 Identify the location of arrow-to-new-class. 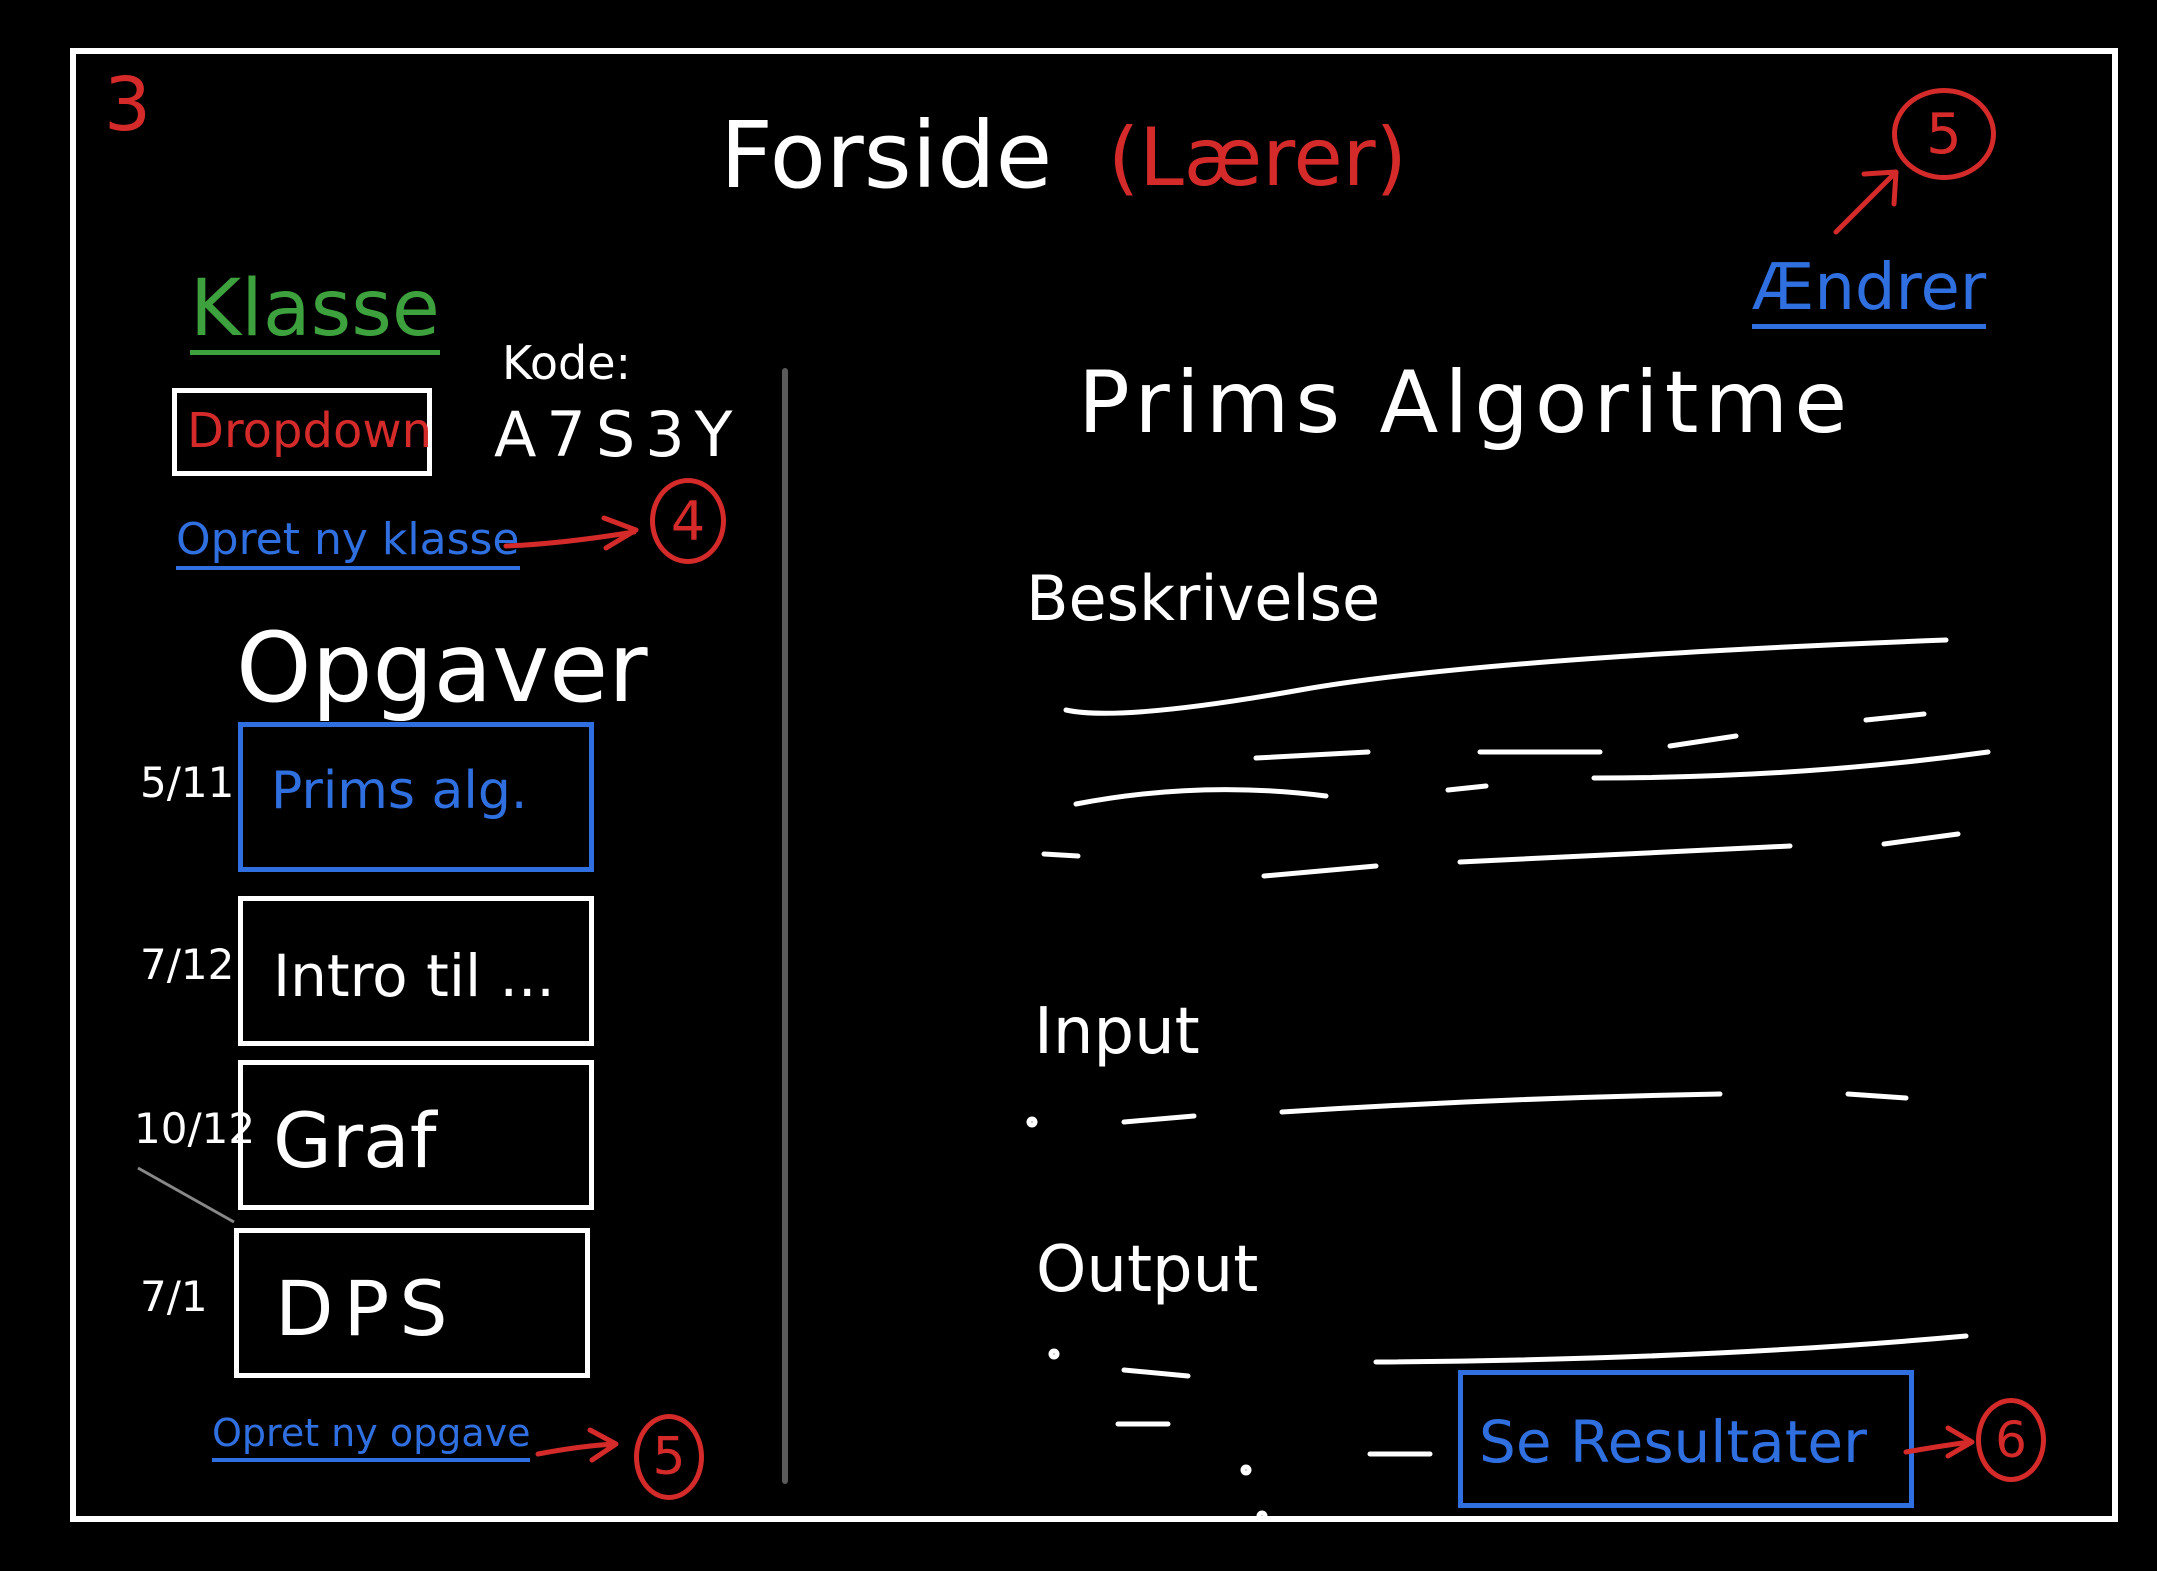
(571, 533).